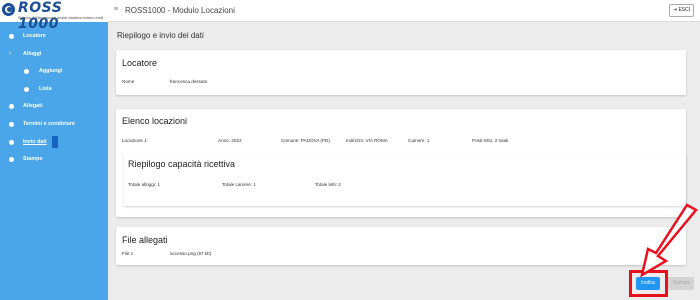  Describe the element at coordinates (32, 54) in the screenshot. I see `sidebar-item-label: Alloggi` at that location.